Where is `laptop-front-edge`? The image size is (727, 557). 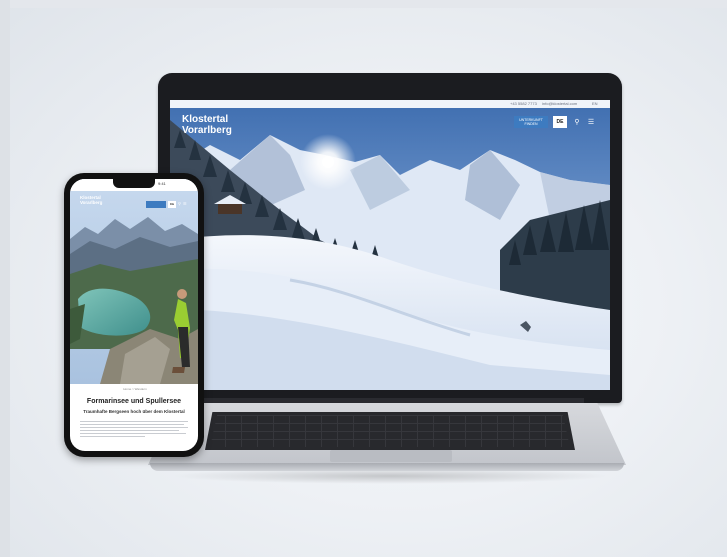
laptop-front-edge is located at coordinates (387, 467).